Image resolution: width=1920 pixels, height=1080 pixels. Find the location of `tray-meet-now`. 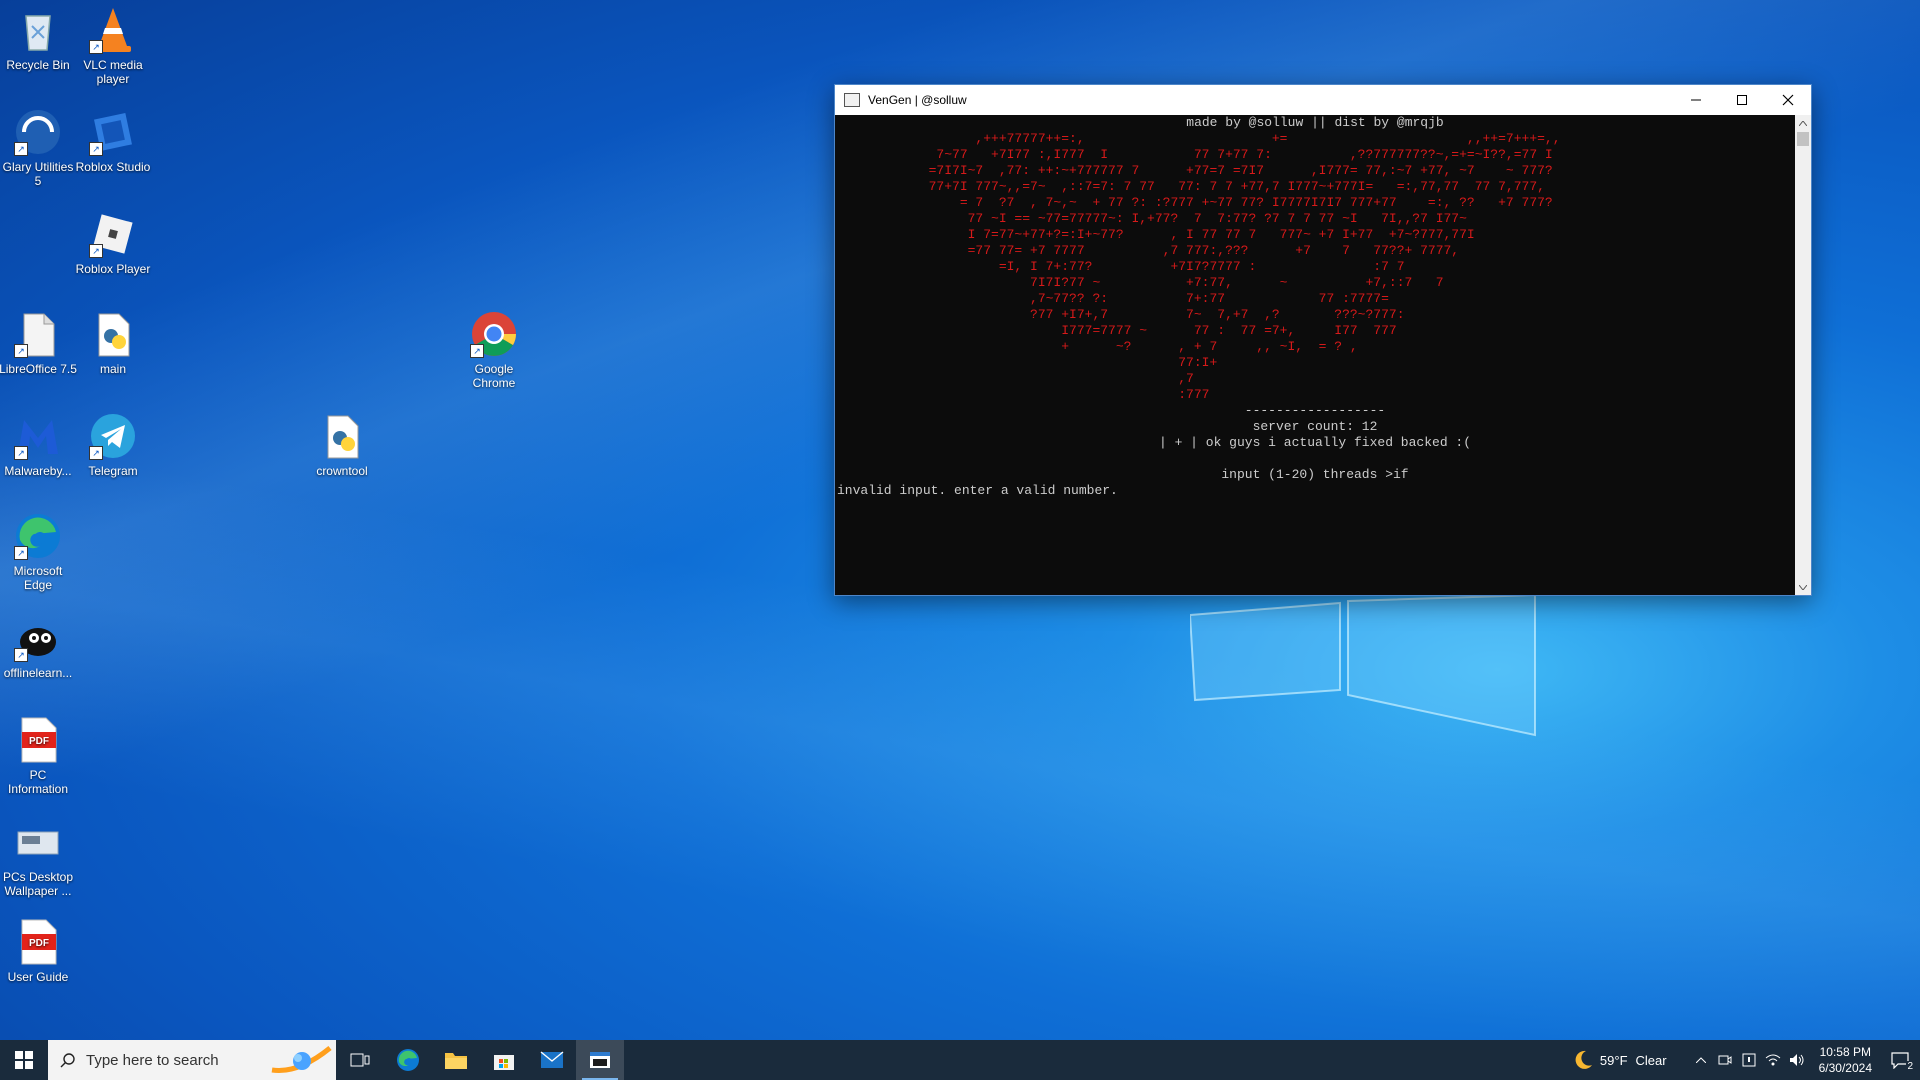

tray-meet-now is located at coordinates (1725, 1060).